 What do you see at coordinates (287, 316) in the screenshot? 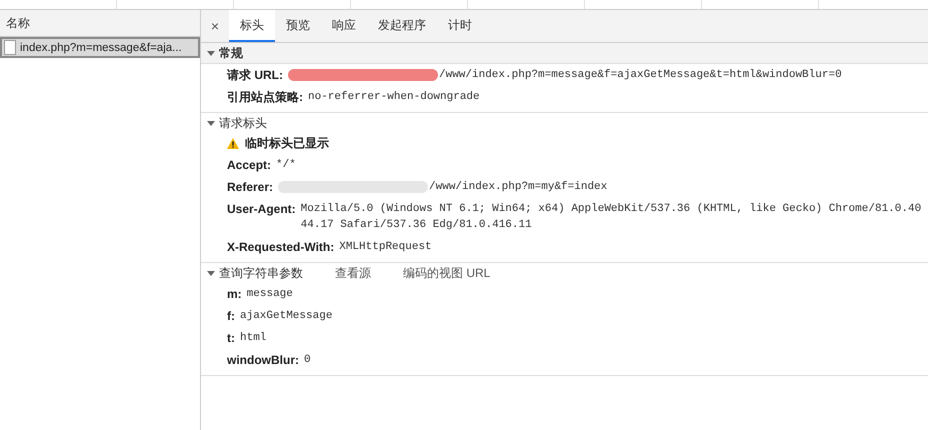
I see `header-value: ajaxGetMessage` at bounding box center [287, 316].